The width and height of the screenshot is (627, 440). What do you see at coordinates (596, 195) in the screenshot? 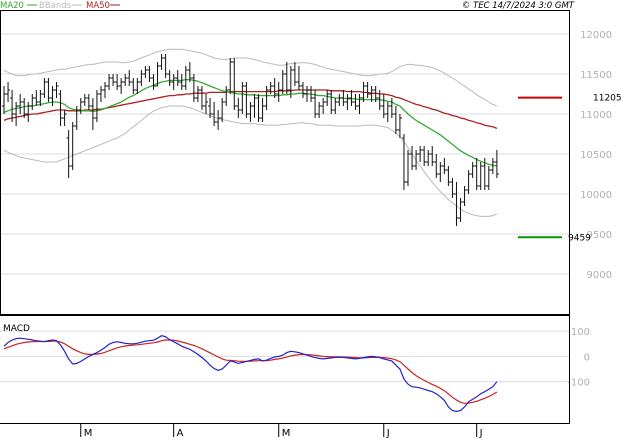
I see `price-tick-label: 10000` at bounding box center [596, 195].